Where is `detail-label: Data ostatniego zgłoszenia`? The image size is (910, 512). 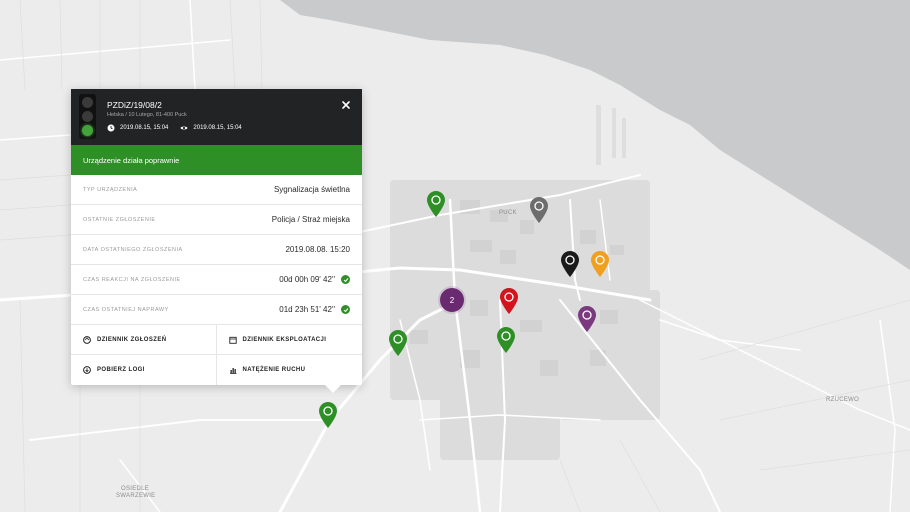
detail-label: Data ostatniego zgłoszenia is located at coordinates (133, 249).